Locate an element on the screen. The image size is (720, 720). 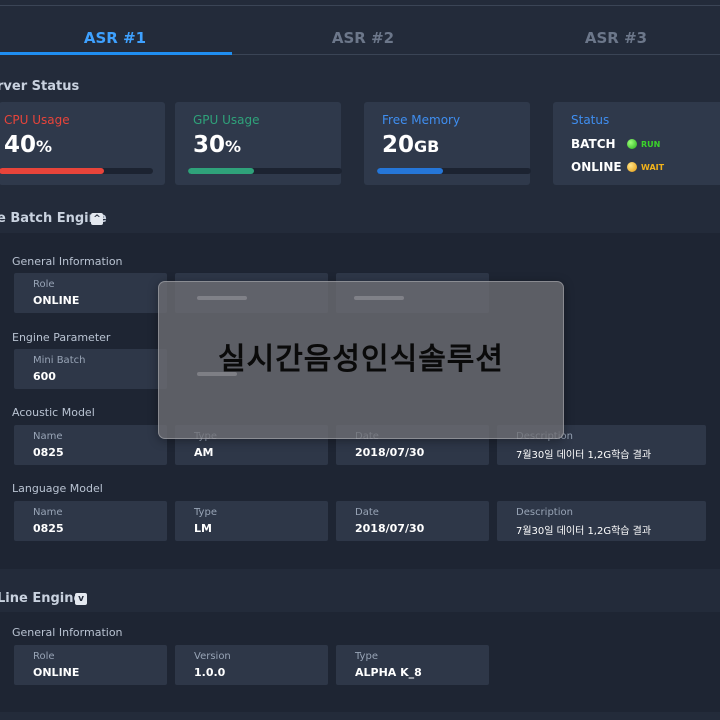
online-engine-title: Line Engine is located at coordinates (41, 598).